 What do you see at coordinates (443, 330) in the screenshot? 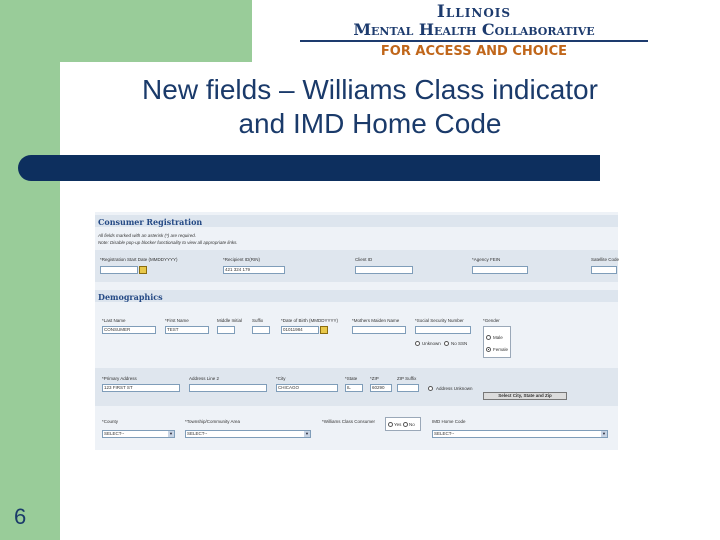
I see `ssn-field` at bounding box center [443, 330].